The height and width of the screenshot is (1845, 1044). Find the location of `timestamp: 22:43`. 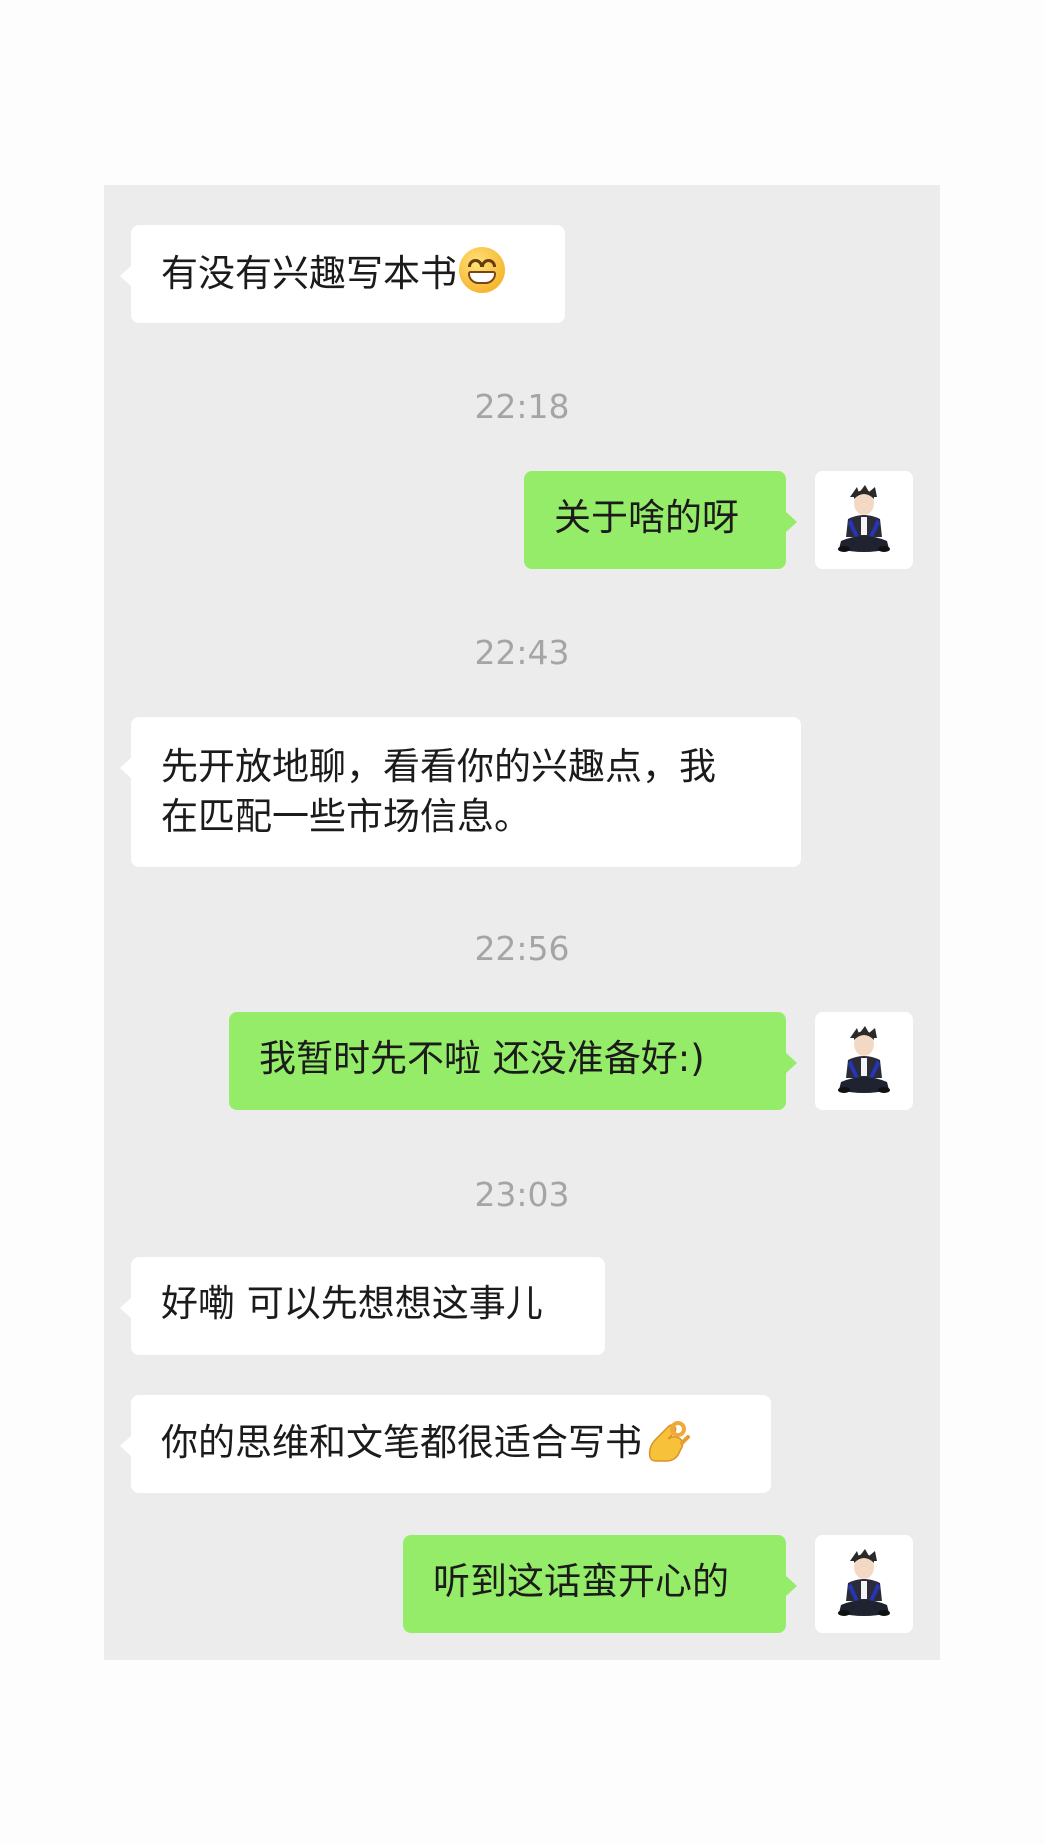

timestamp: 22:43 is located at coordinates (522, 652).